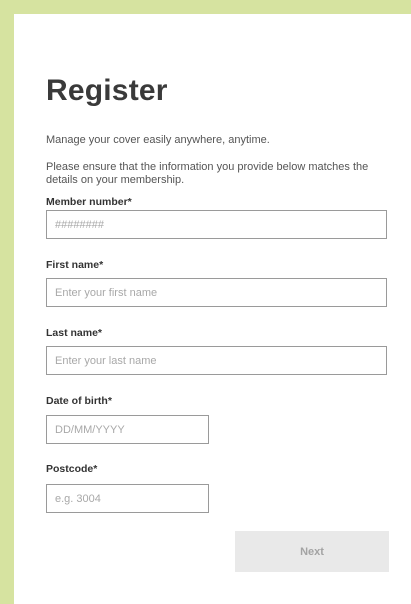 The height and width of the screenshot is (604, 411). I want to click on last-name-field, so click(216, 360).